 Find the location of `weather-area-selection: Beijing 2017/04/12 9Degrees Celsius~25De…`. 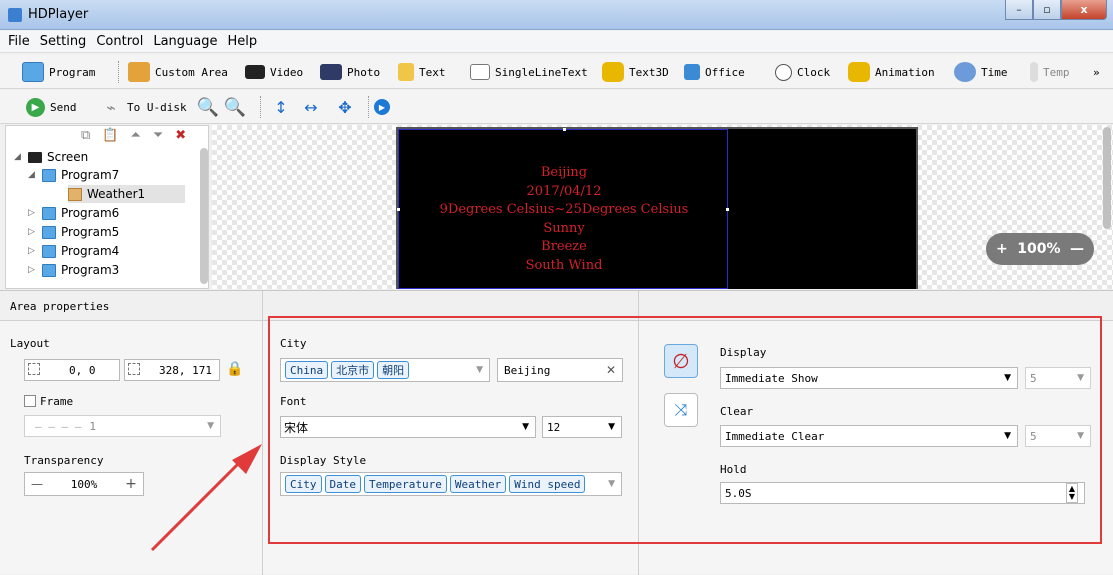

weather-area-selection: Beijing 2017/04/12 9Degrees Celsius~25De… is located at coordinates (563, 208).